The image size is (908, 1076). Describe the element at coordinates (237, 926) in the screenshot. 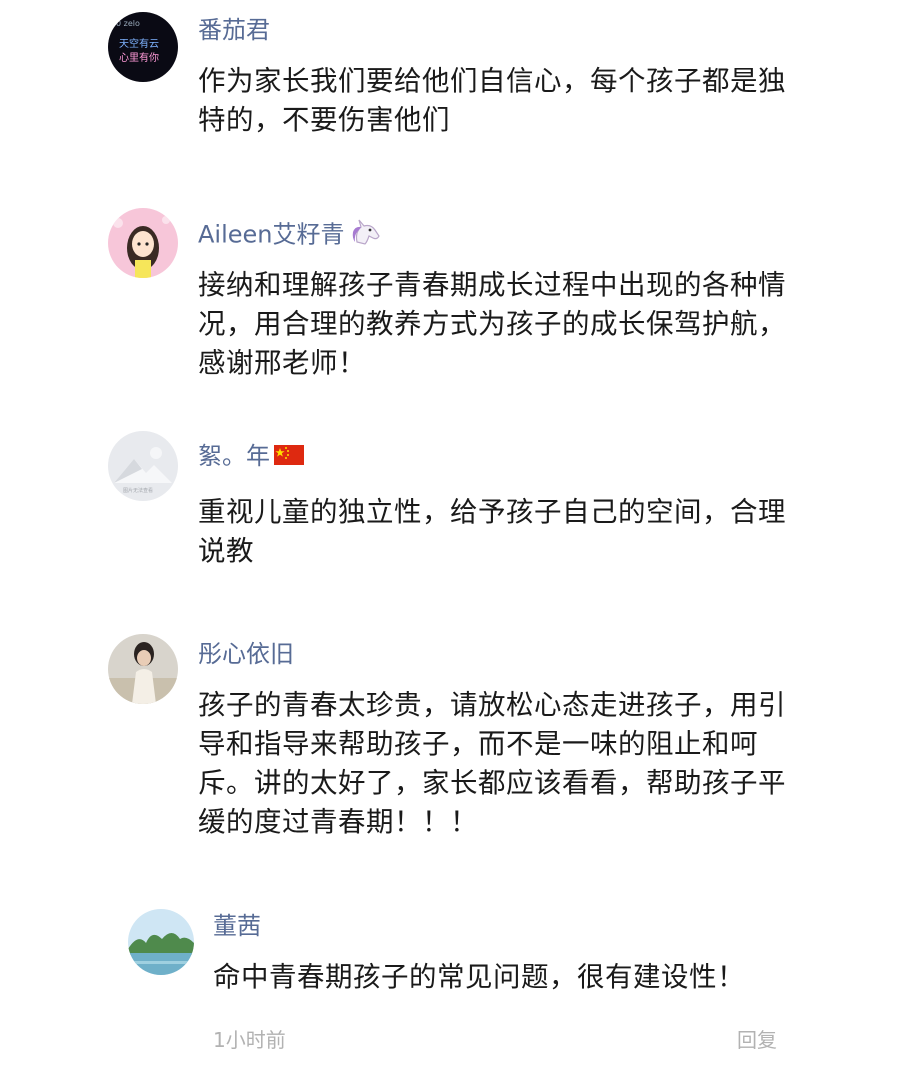

I see `replier-name: 董茜` at that location.